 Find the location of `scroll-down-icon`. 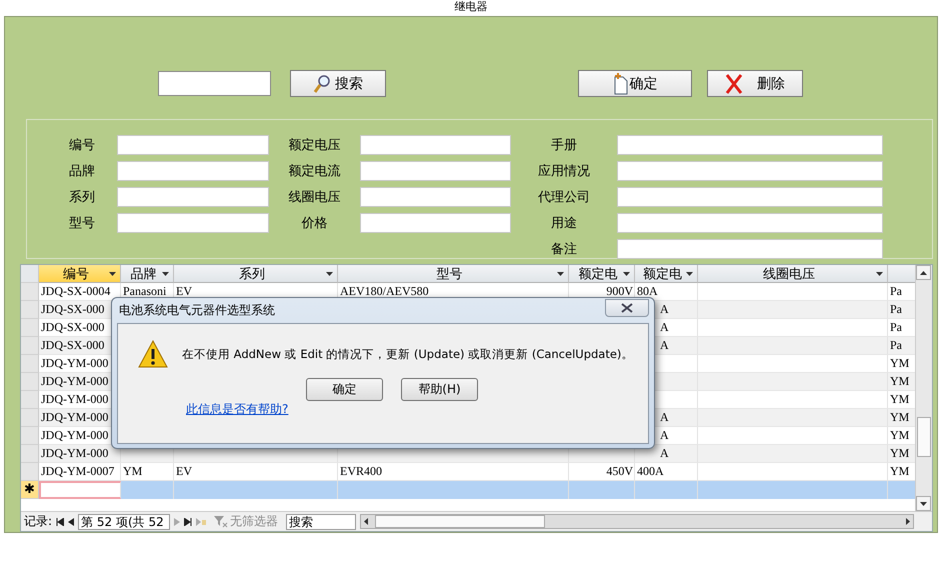

scroll-down-icon is located at coordinates (923, 504).